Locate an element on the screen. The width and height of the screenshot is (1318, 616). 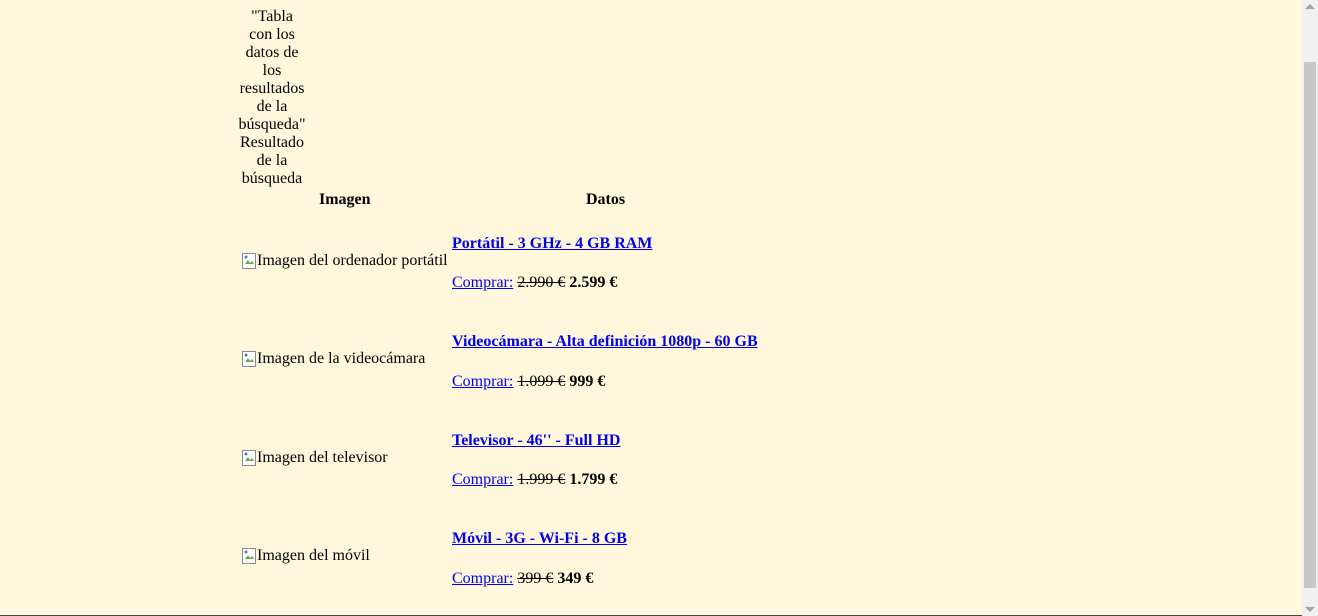
price-line: Comprar: 2.990 € 2.599 € is located at coordinates (534, 283).